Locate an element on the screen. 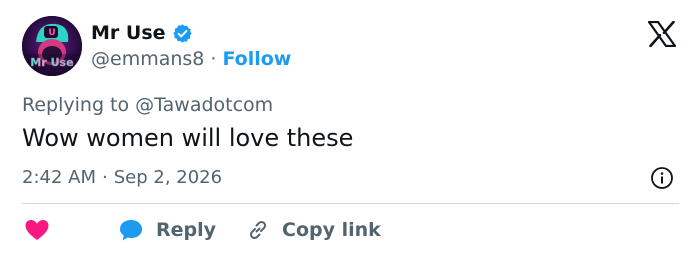  replying-to: Replying to @Tawadotcom is located at coordinates (147, 105).